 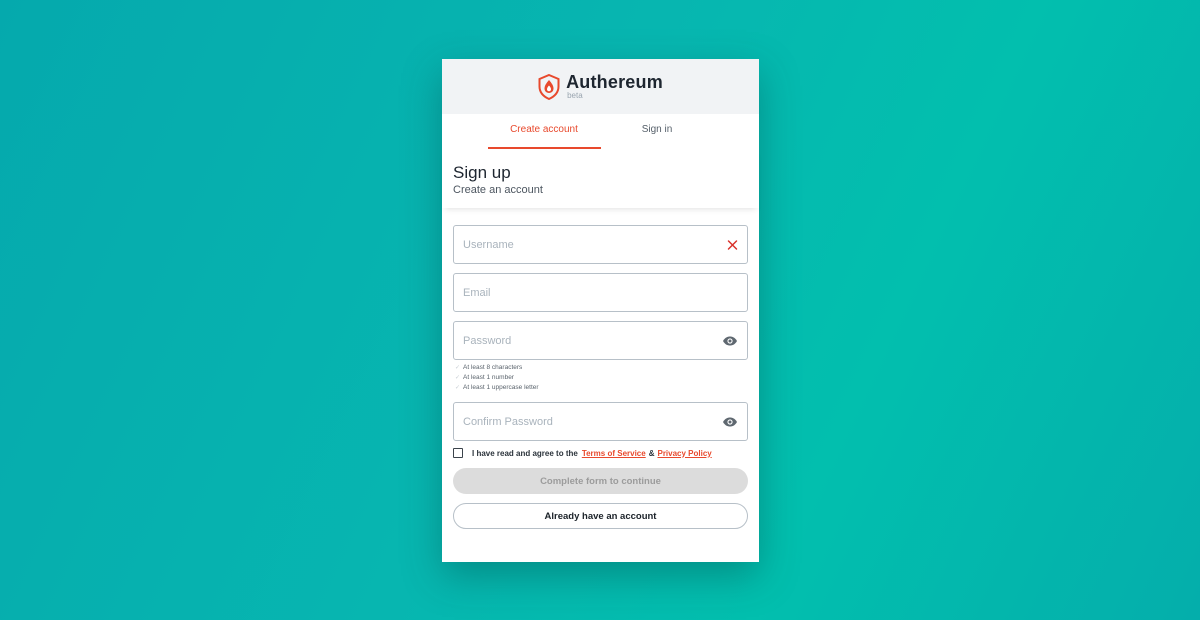 I want to click on confirm-password-input, so click(x=600, y=421).